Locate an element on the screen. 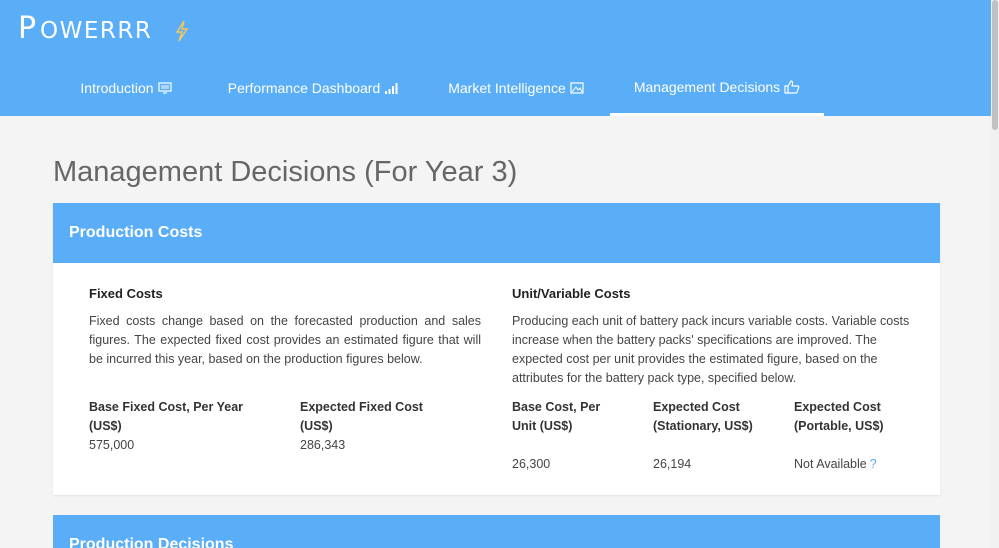 The width and height of the screenshot is (999, 548). expected-cost-portable-text: Not Available is located at coordinates (830, 464).